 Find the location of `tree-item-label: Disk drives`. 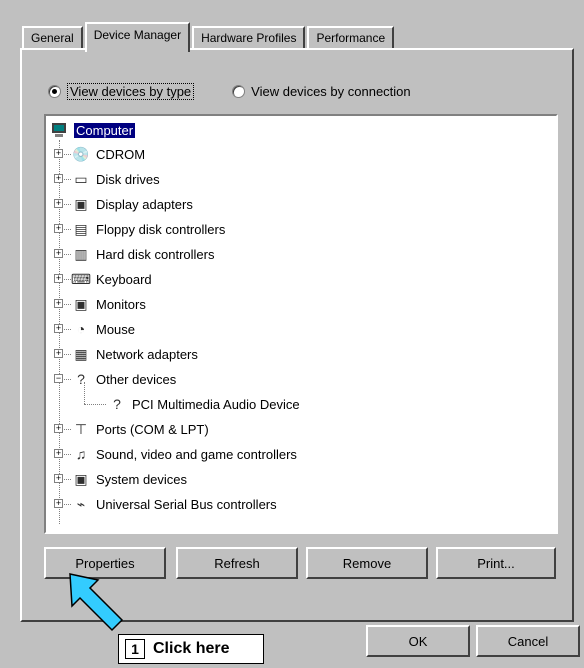

tree-item-label: Disk drives is located at coordinates (128, 179).